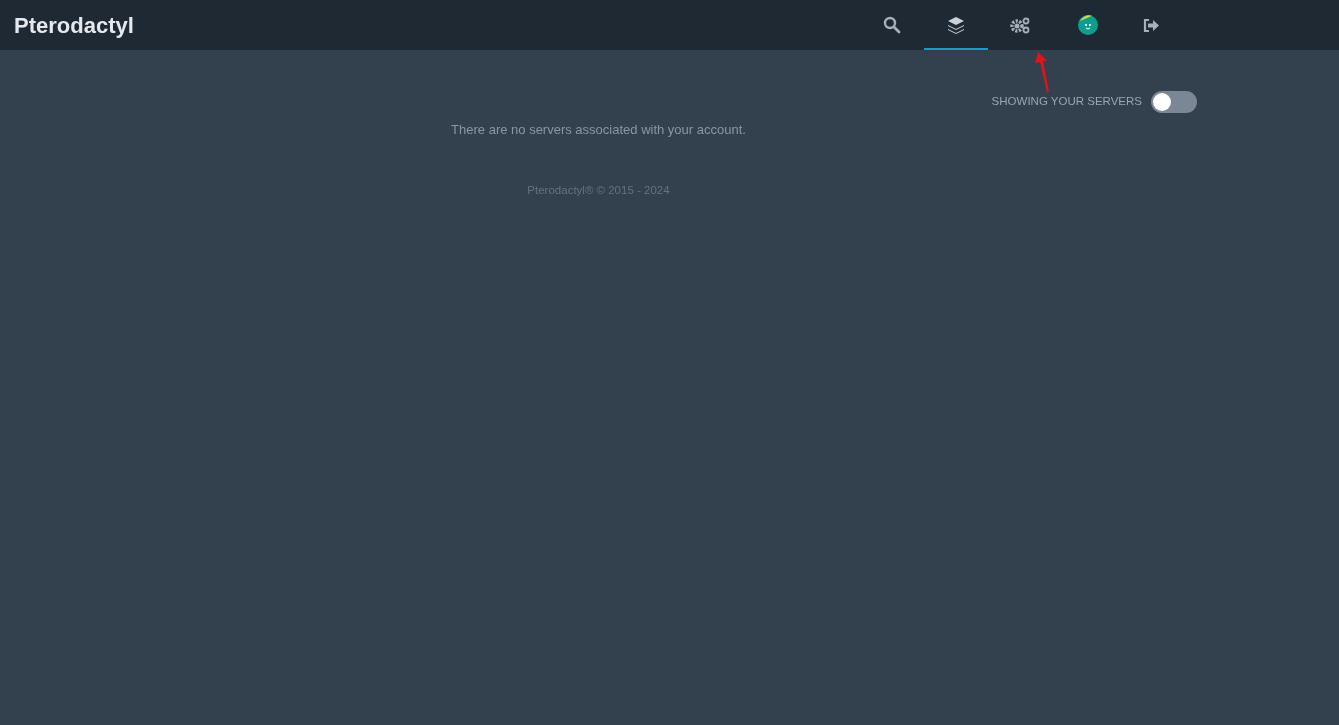 The image size is (1339, 725). Describe the element at coordinates (598, 130) in the screenshot. I see `empty-message: There are no servers associated with your account.` at that location.